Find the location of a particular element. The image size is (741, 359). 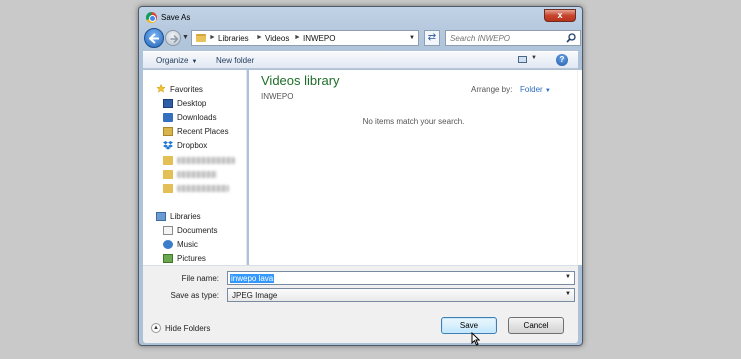

nav-item-libraries: Libraries is located at coordinates (190, 216).